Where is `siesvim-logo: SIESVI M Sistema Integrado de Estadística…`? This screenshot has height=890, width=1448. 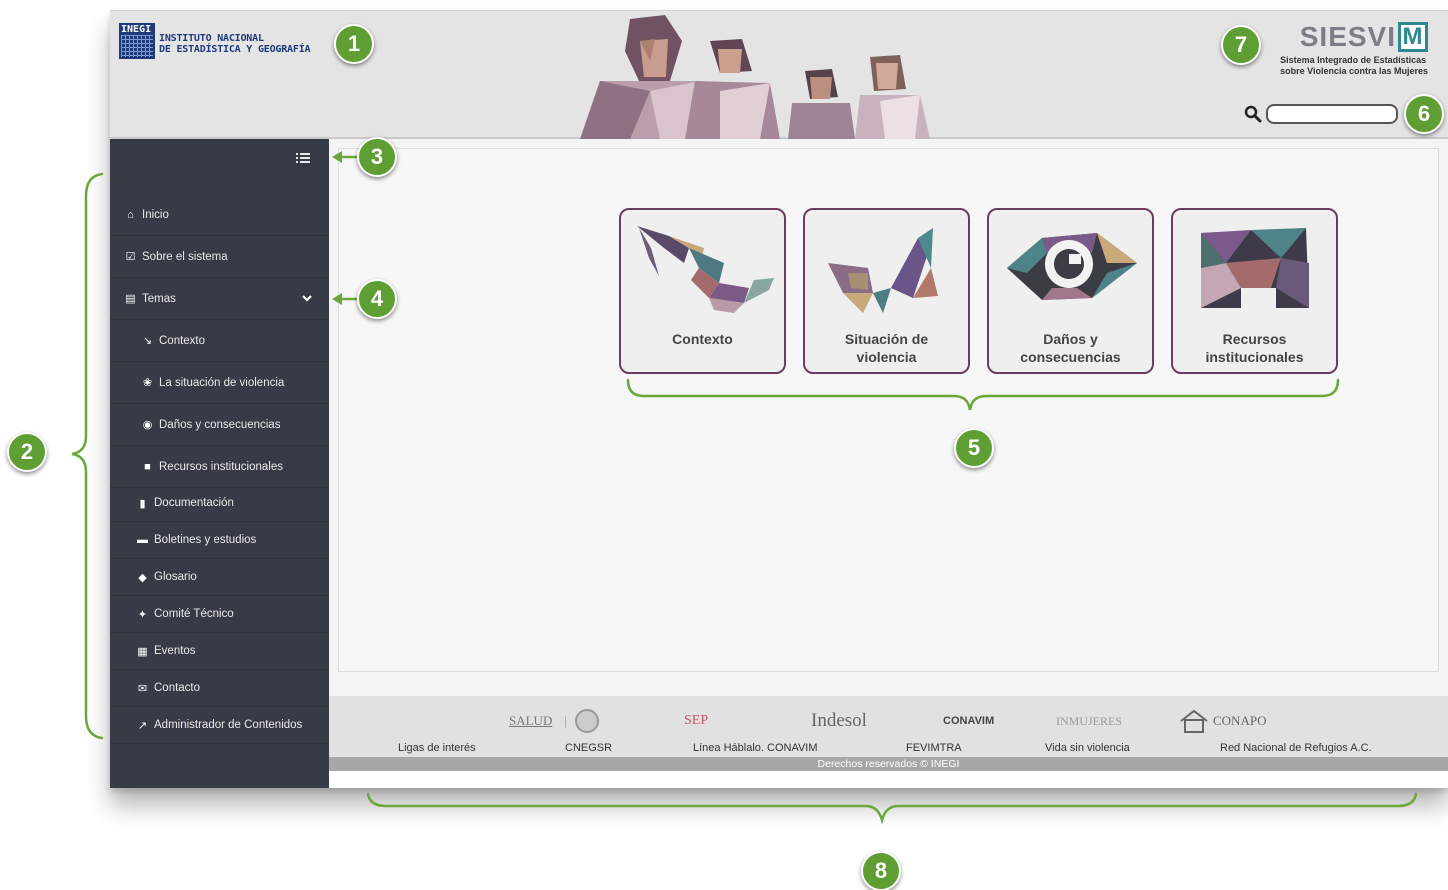
siesvim-logo: SIESVI M Sistema Integrado de Estadística… is located at coordinates (1352, 49).